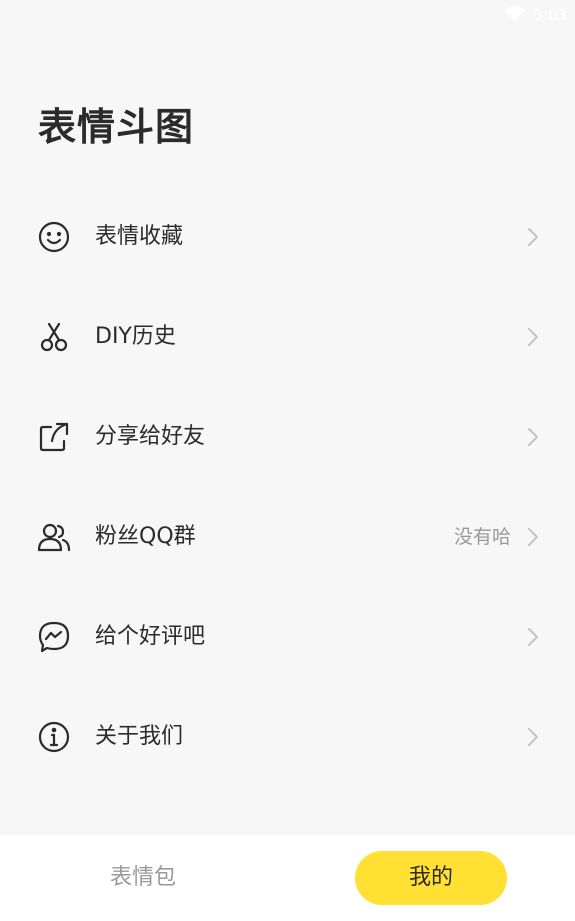  What do you see at coordinates (287, 237) in the screenshot?
I see `menu-item-favorites: 表情收藏` at bounding box center [287, 237].